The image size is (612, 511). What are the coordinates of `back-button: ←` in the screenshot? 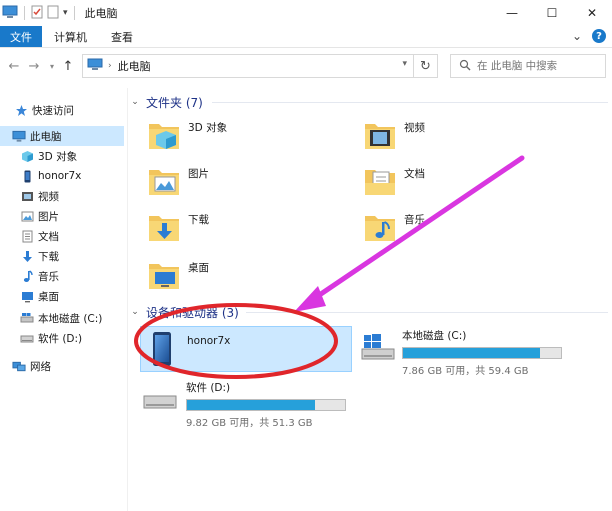 It's located at (14, 66).